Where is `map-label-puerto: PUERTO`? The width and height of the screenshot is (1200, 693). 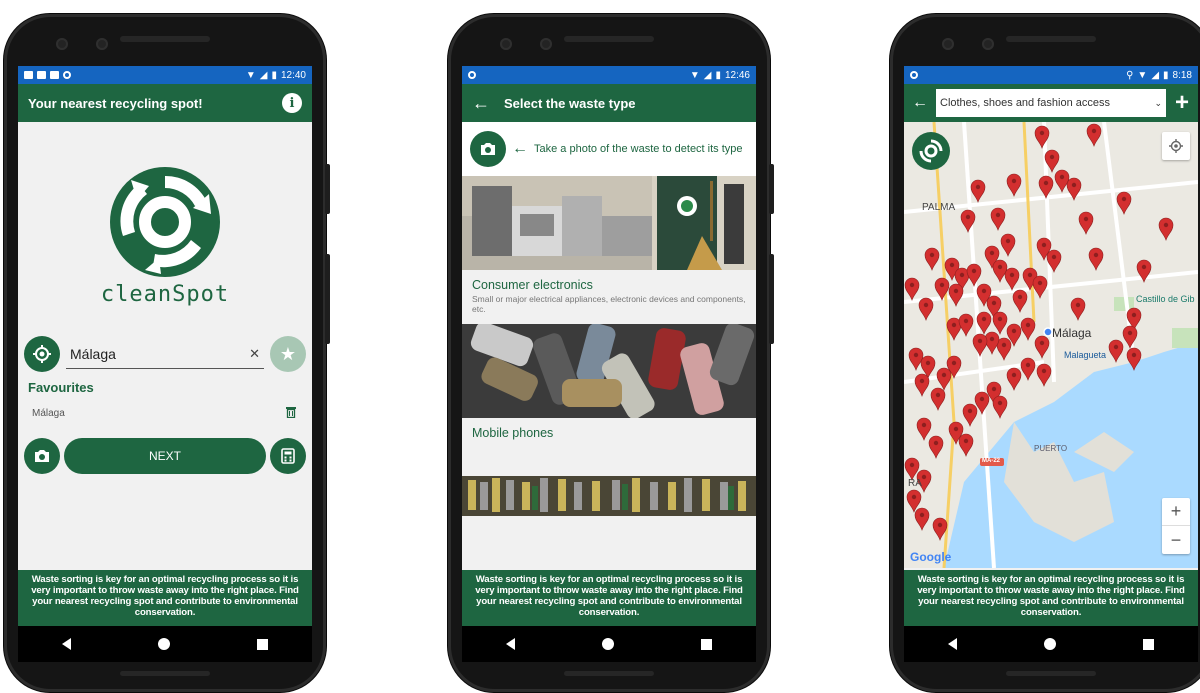 map-label-puerto: PUERTO is located at coordinates (1051, 448).